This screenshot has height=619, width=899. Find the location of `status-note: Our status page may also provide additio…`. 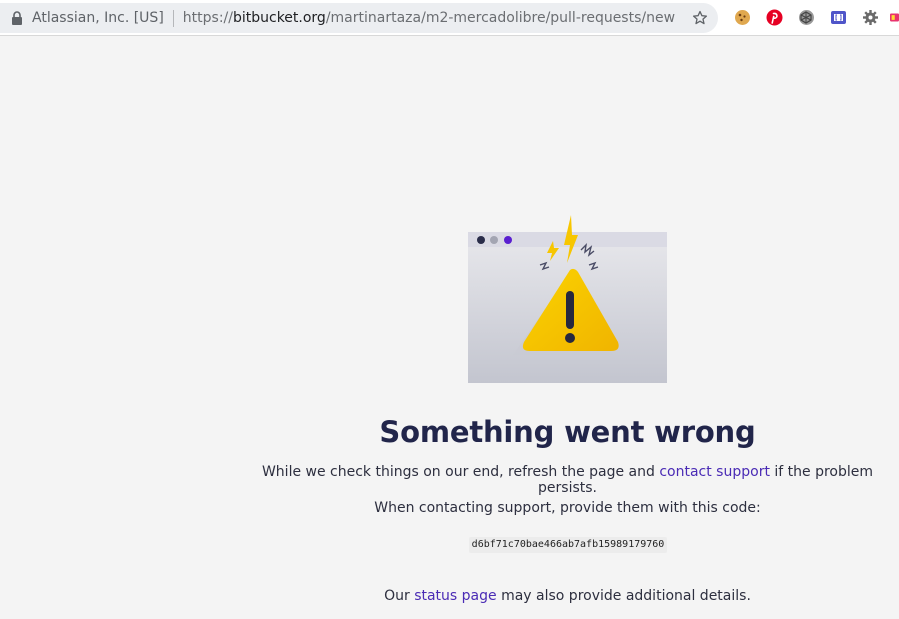

status-note: Our status page may also provide additio… is located at coordinates (567, 596).